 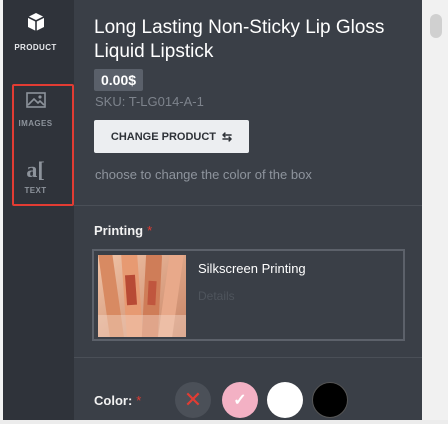 What do you see at coordinates (330, 400) in the screenshot?
I see `color-swatch-black` at bounding box center [330, 400].